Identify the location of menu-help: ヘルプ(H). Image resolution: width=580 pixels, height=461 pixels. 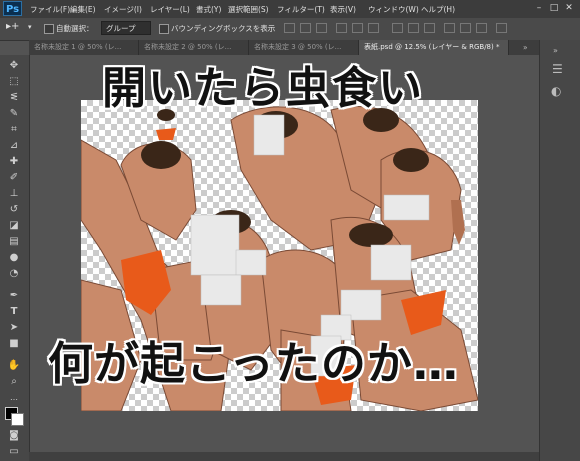
(438, 9).